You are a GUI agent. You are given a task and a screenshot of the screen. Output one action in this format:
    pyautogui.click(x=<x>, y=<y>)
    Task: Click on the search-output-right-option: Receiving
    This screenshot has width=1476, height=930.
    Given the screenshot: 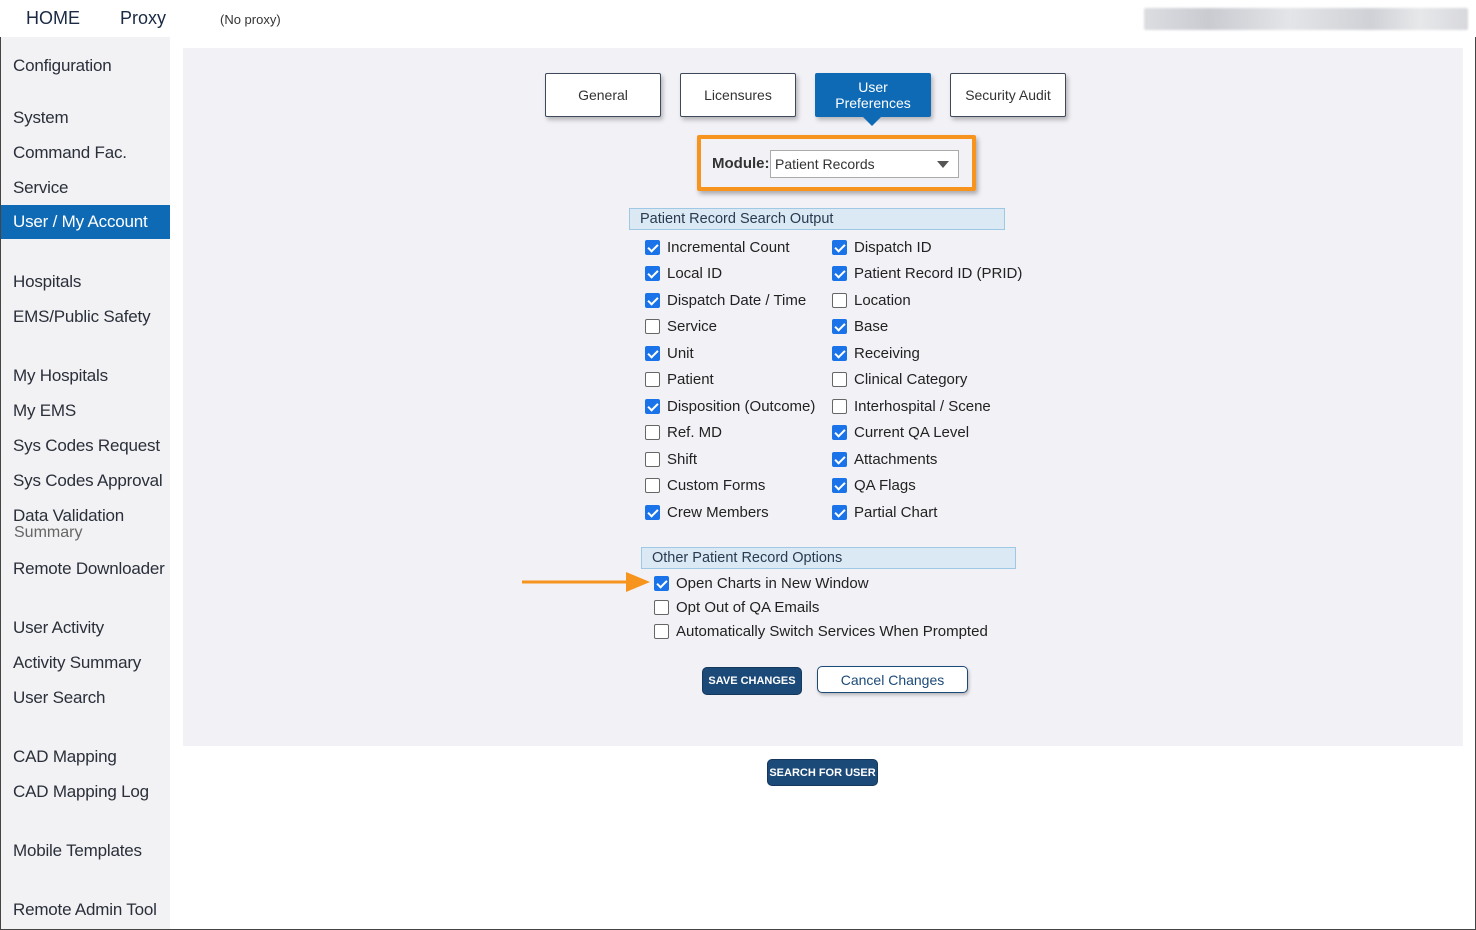 What is the action you would take?
    pyautogui.click(x=876, y=353)
    